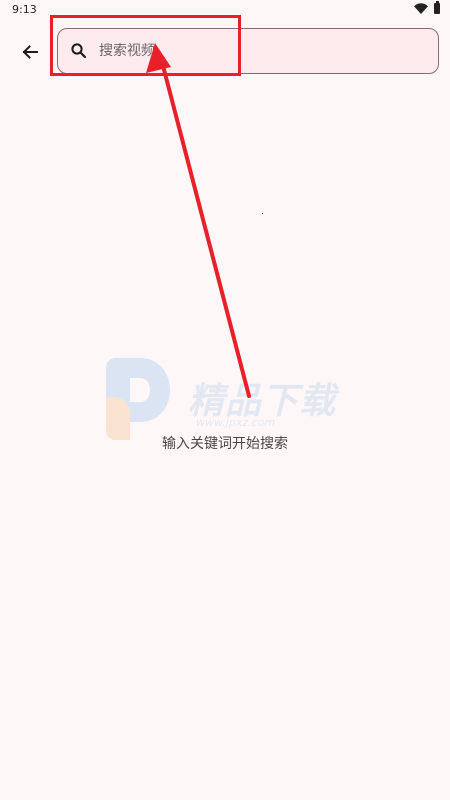  Describe the element at coordinates (138, 399) in the screenshot. I see `watermark-logo-icon` at that location.